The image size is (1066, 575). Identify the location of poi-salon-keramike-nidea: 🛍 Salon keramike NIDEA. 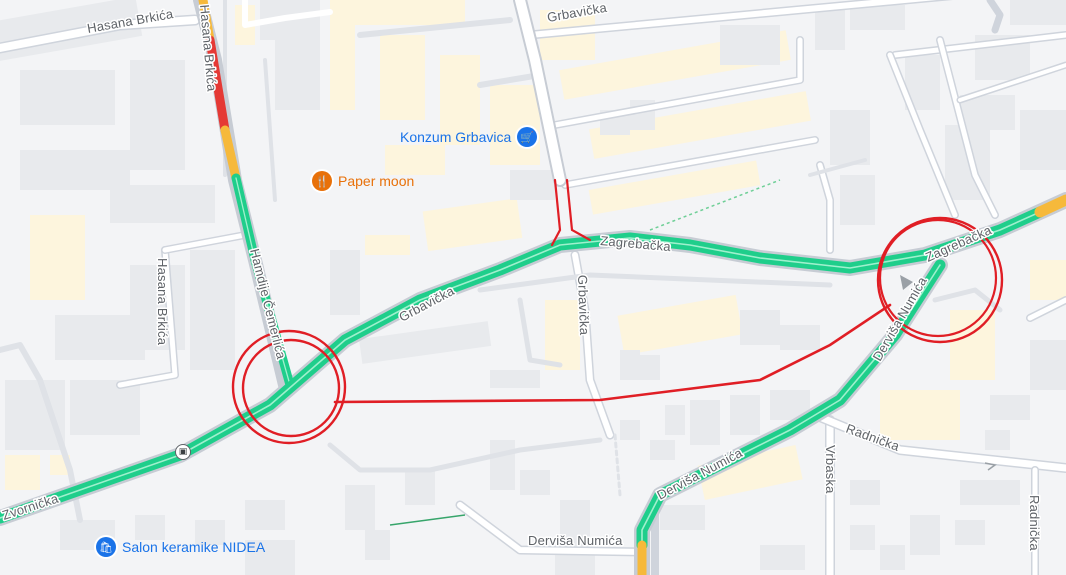
(180, 547).